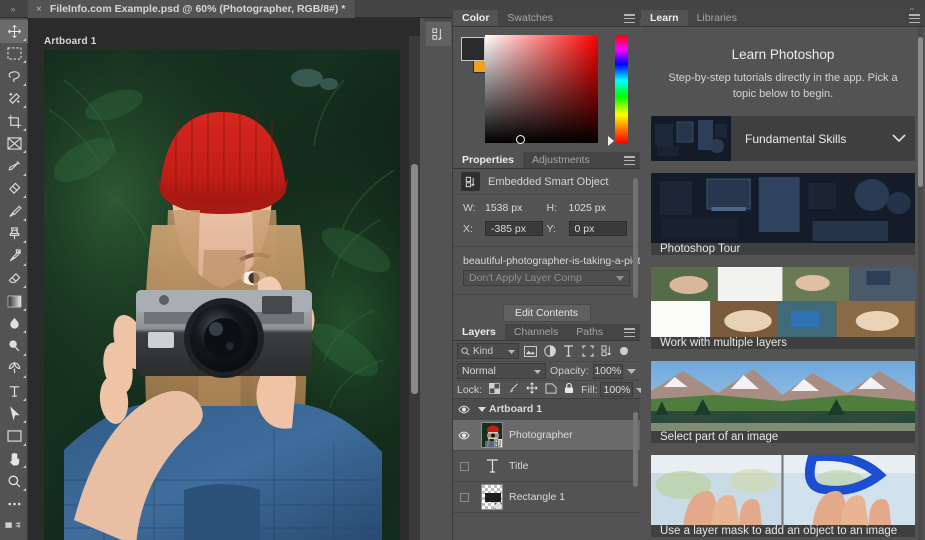  I want to click on opacity-input: 100%, so click(607, 371).